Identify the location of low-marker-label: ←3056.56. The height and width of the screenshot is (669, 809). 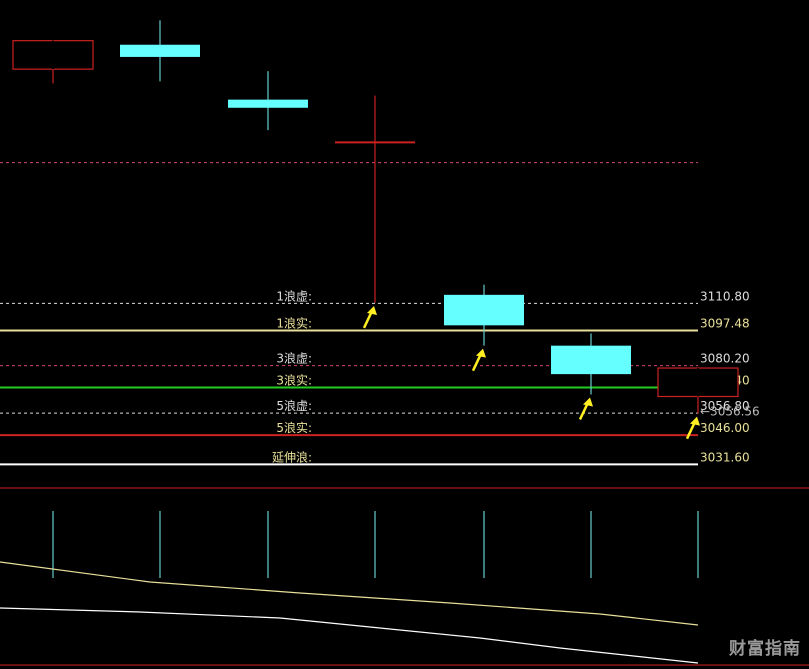
(730, 412).